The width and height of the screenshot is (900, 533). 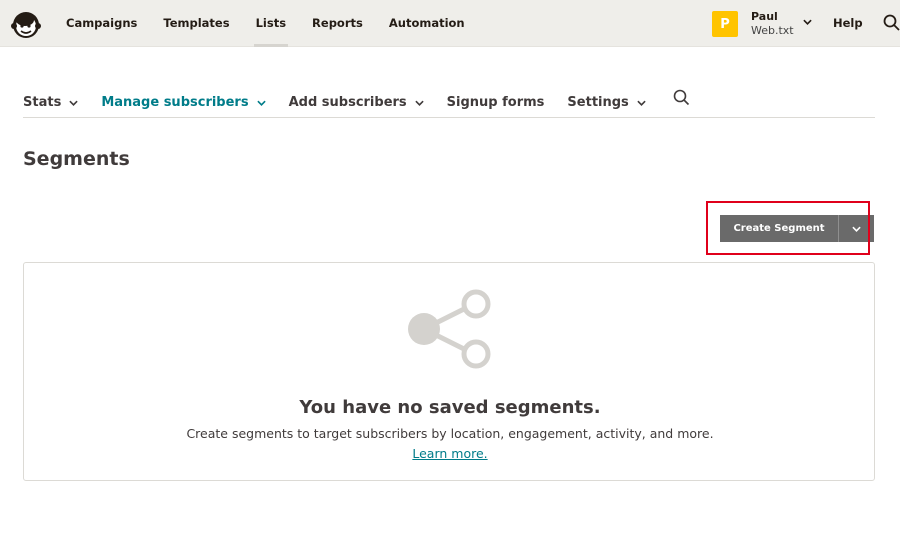 What do you see at coordinates (347, 102) in the screenshot?
I see `subnav-add-subscribers-label: Add subscribers` at bounding box center [347, 102].